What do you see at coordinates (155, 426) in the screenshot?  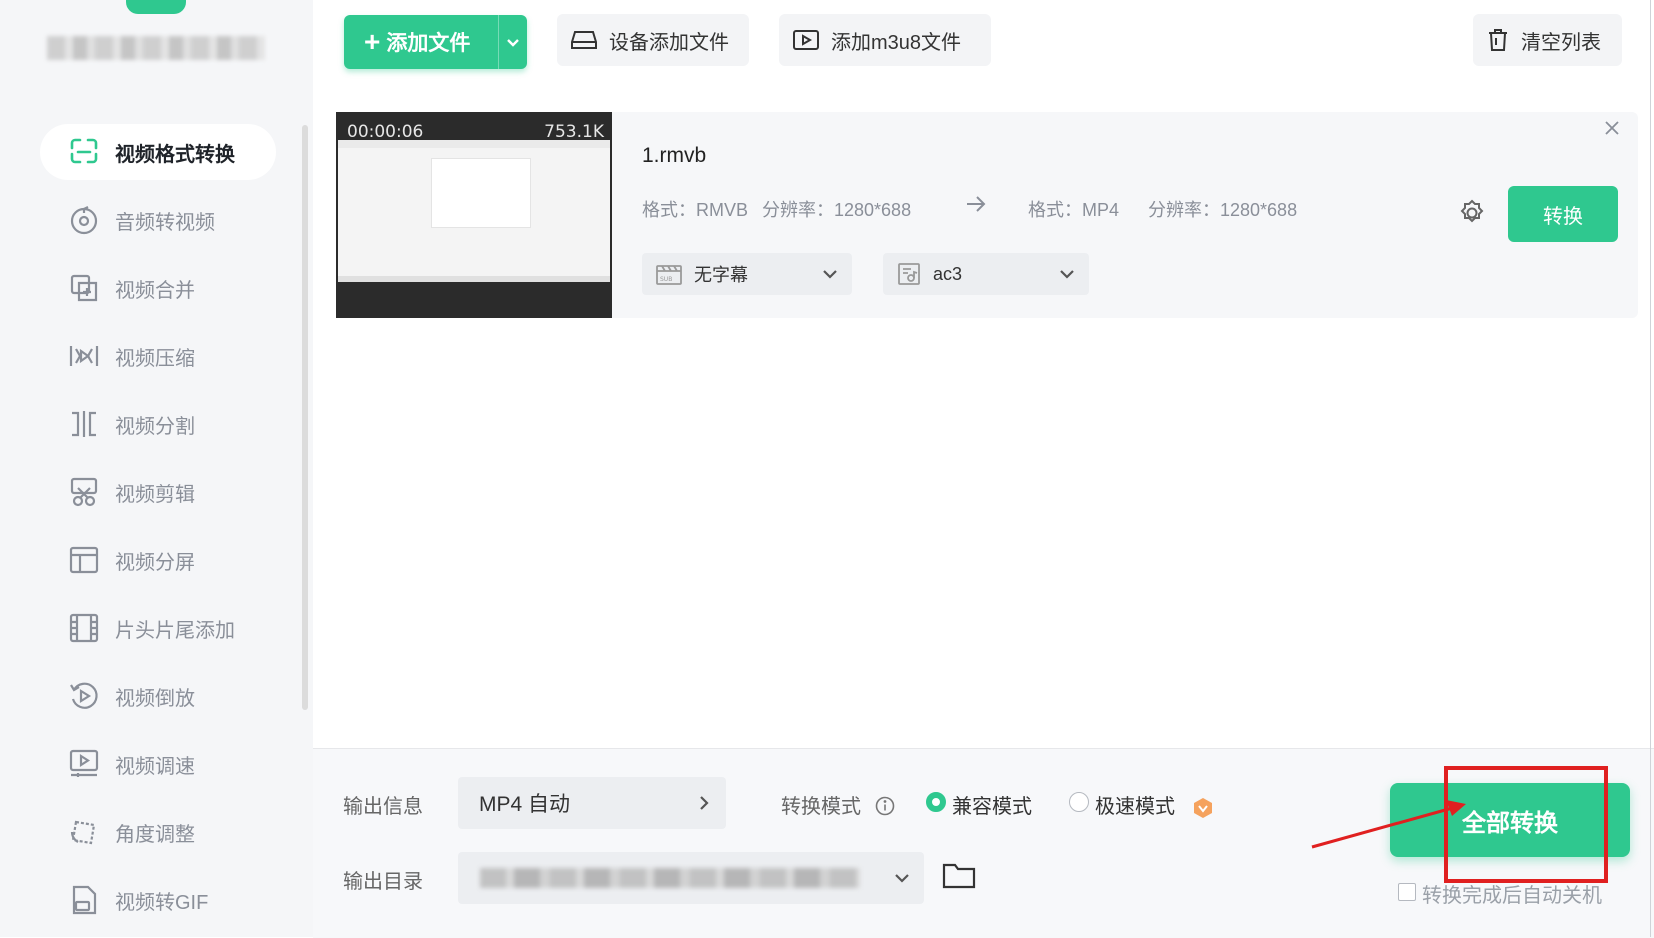 I see `sidebar-item-label: 视频分割` at bounding box center [155, 426].